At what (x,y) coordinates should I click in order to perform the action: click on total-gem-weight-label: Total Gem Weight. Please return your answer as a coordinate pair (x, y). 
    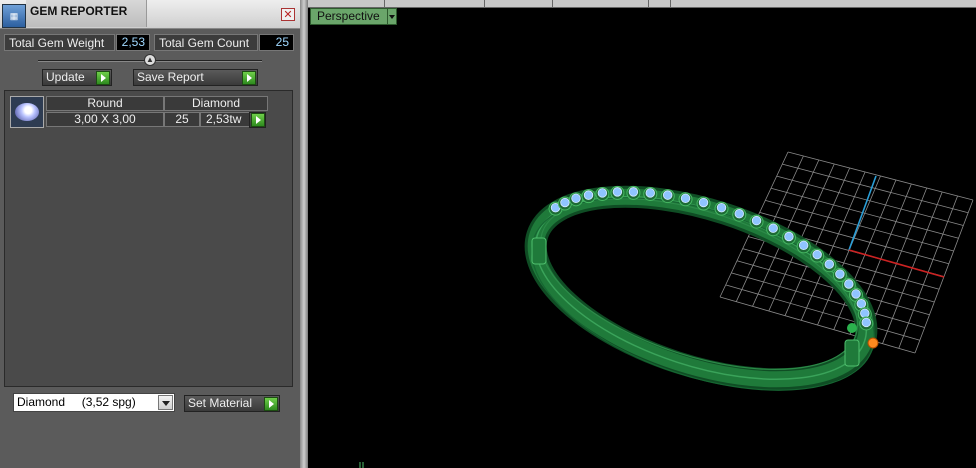
    Looking at the image, I should click on (59, 42).